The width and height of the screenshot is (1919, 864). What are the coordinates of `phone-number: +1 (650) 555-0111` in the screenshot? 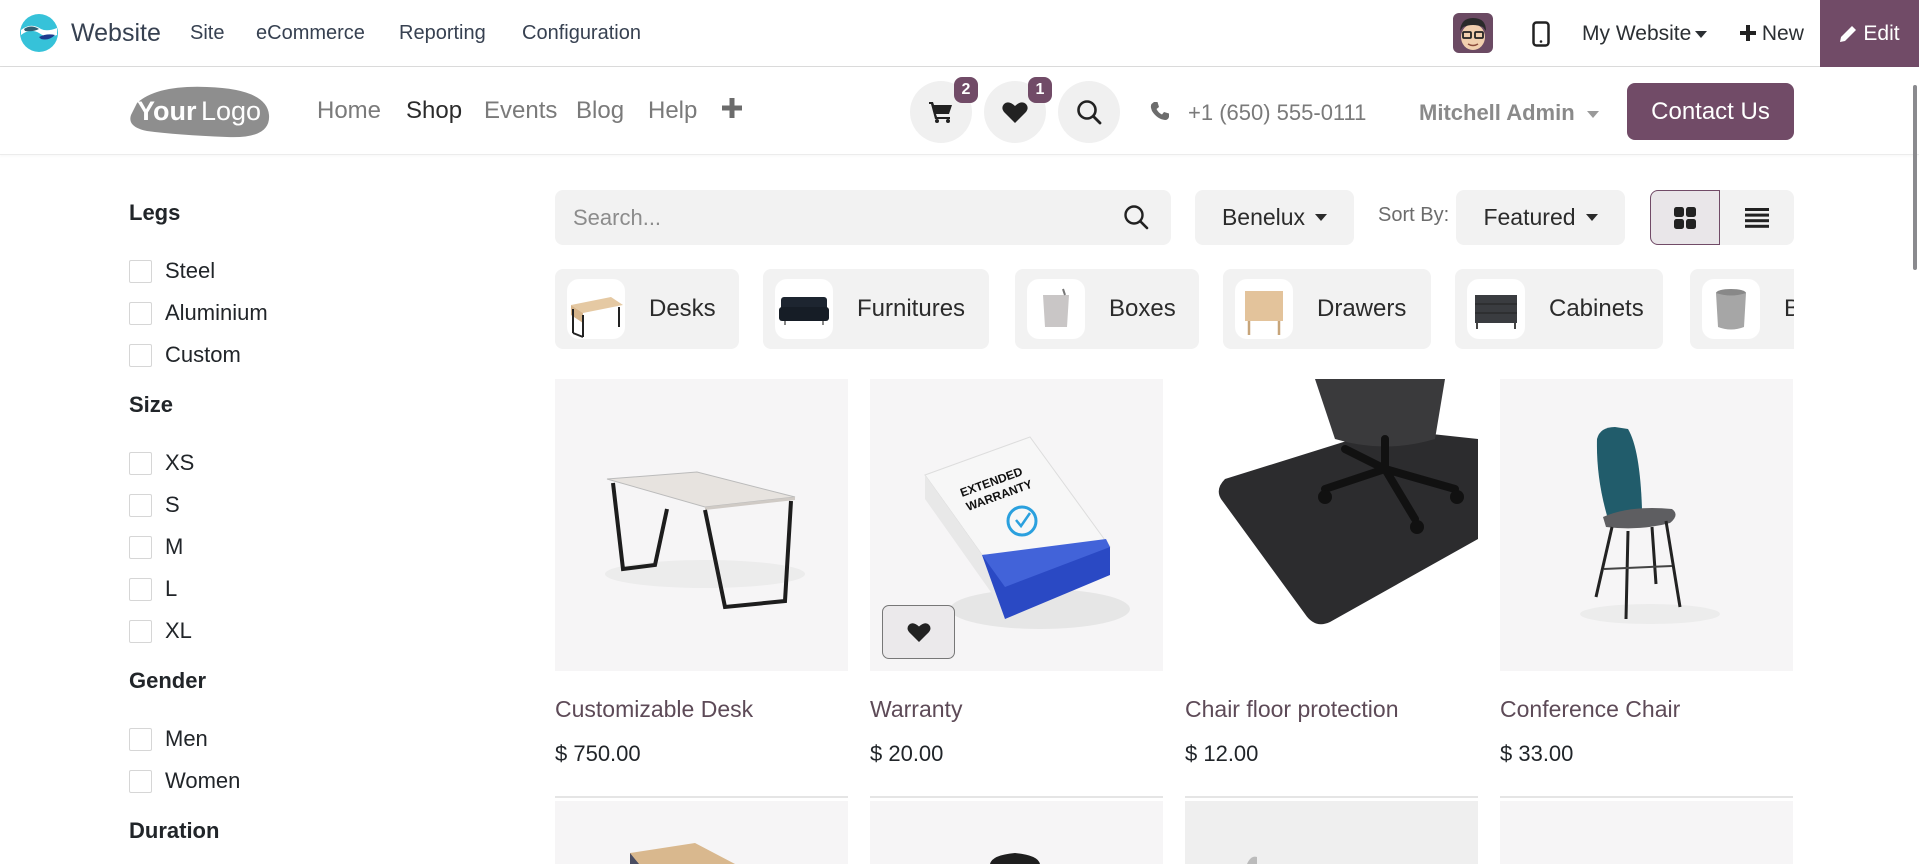 It's located at (1277, 113).